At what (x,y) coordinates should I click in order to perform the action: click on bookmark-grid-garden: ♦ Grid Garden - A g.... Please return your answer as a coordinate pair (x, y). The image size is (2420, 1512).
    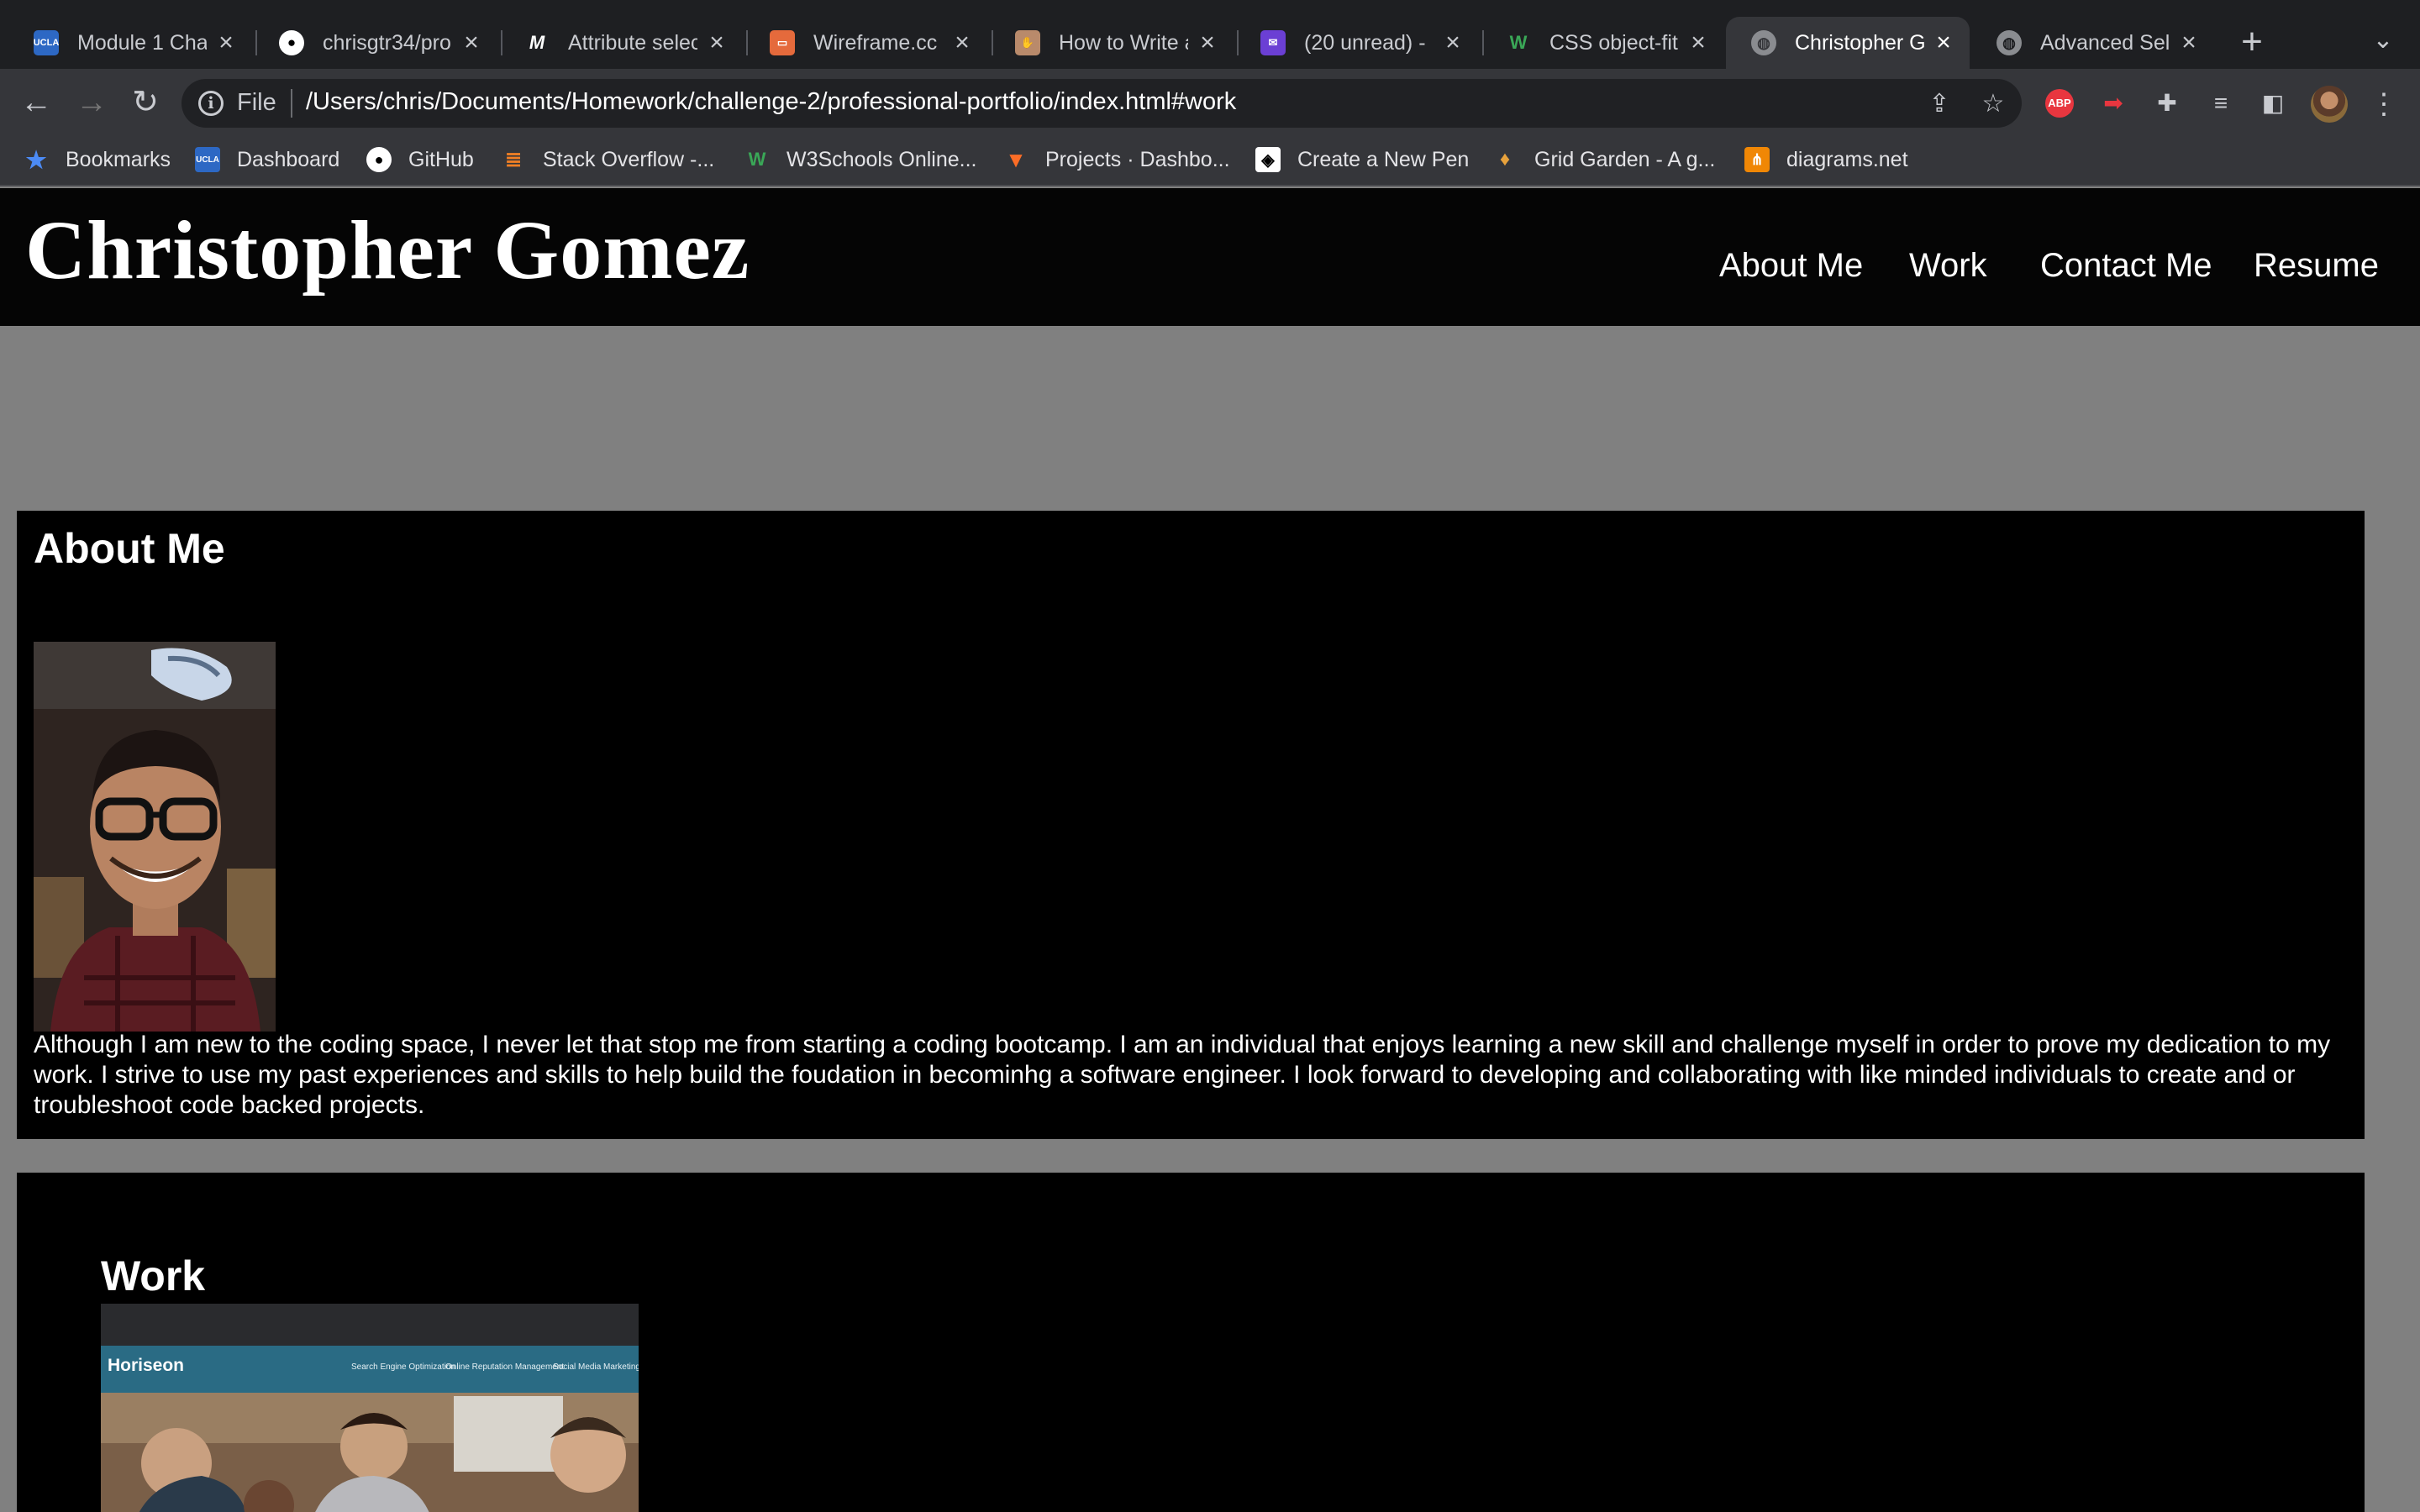
    Looking at the image, I should click on (1604, 159).